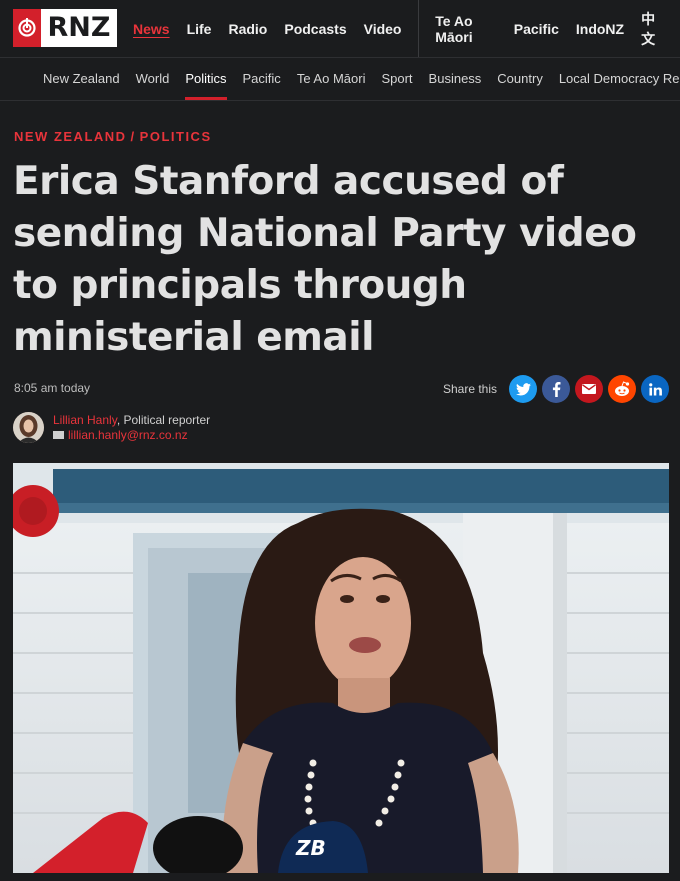 The width and height of the screenshot is (680, 881). What do you see at coordinates (58, 435) in the screenshot?
I see `mail-icon` at bounding box center [58, 435].